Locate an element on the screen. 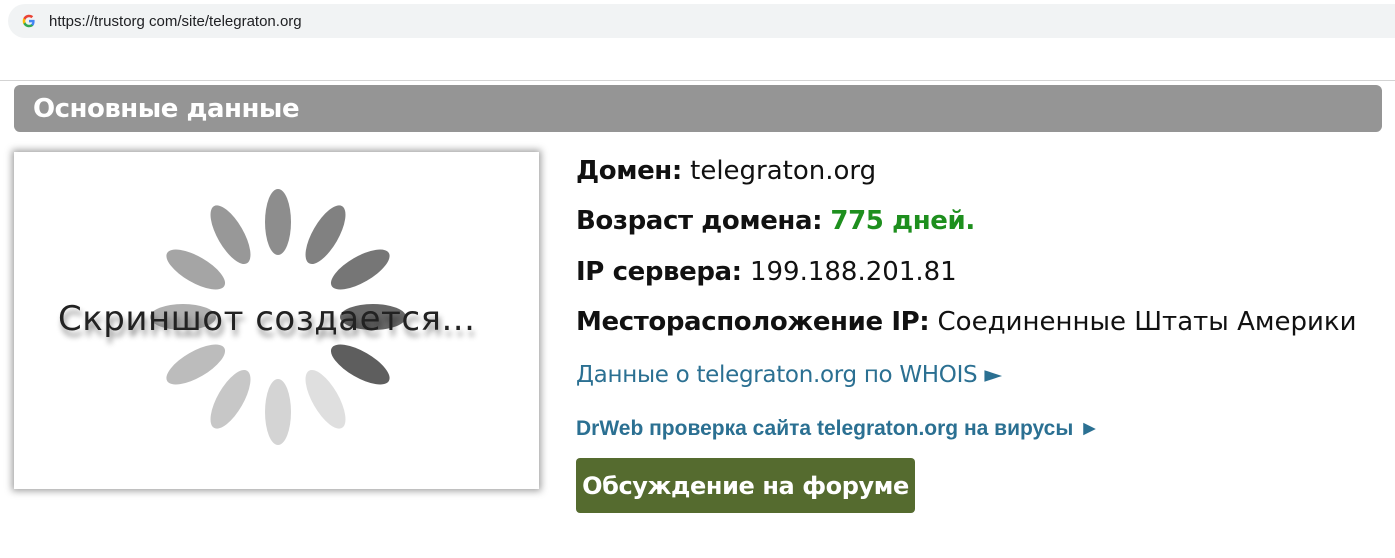  url-text: https://trustorg com/site/telegraton.org is located at coordinates (175, 21).